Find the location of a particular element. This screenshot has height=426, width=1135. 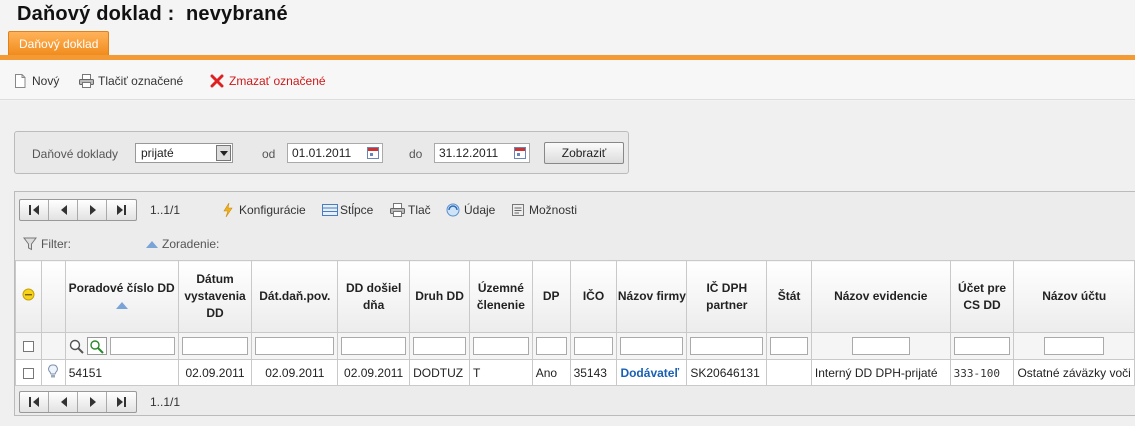

filter-toggle: Filter: is located at coordinates (47, 244).